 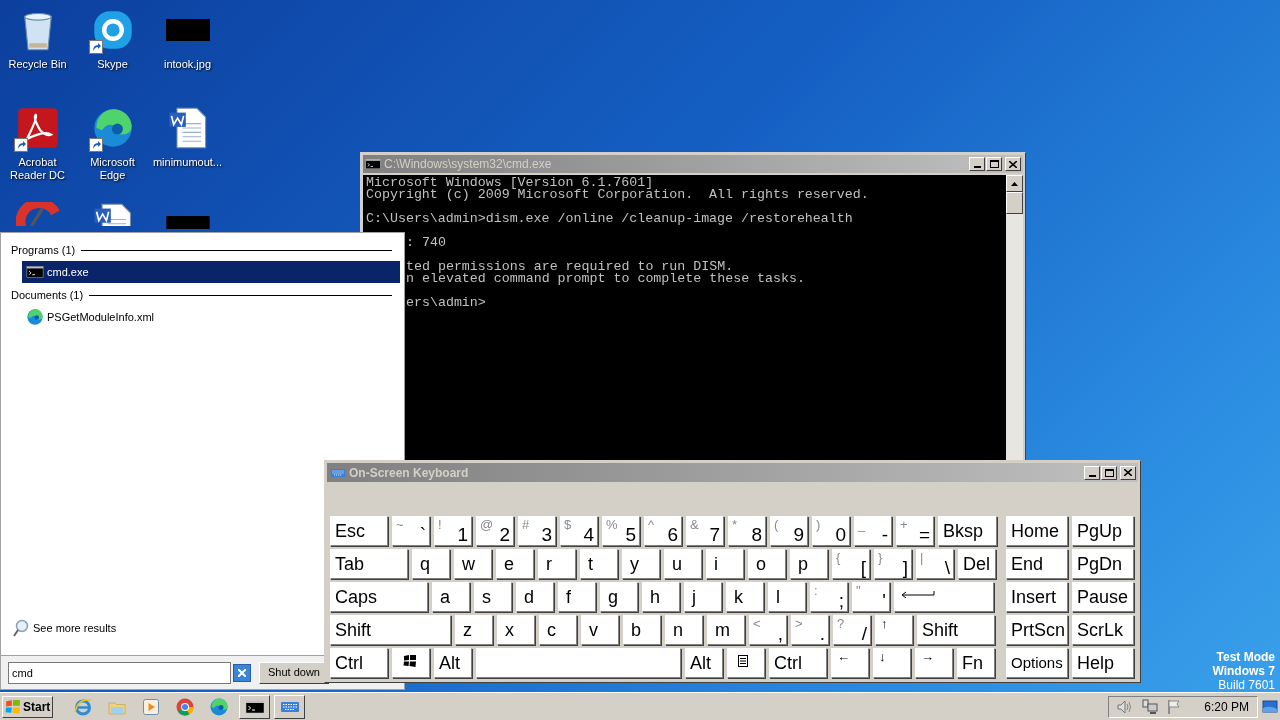 I want to click on menu-key, so click(x=746, y=663).